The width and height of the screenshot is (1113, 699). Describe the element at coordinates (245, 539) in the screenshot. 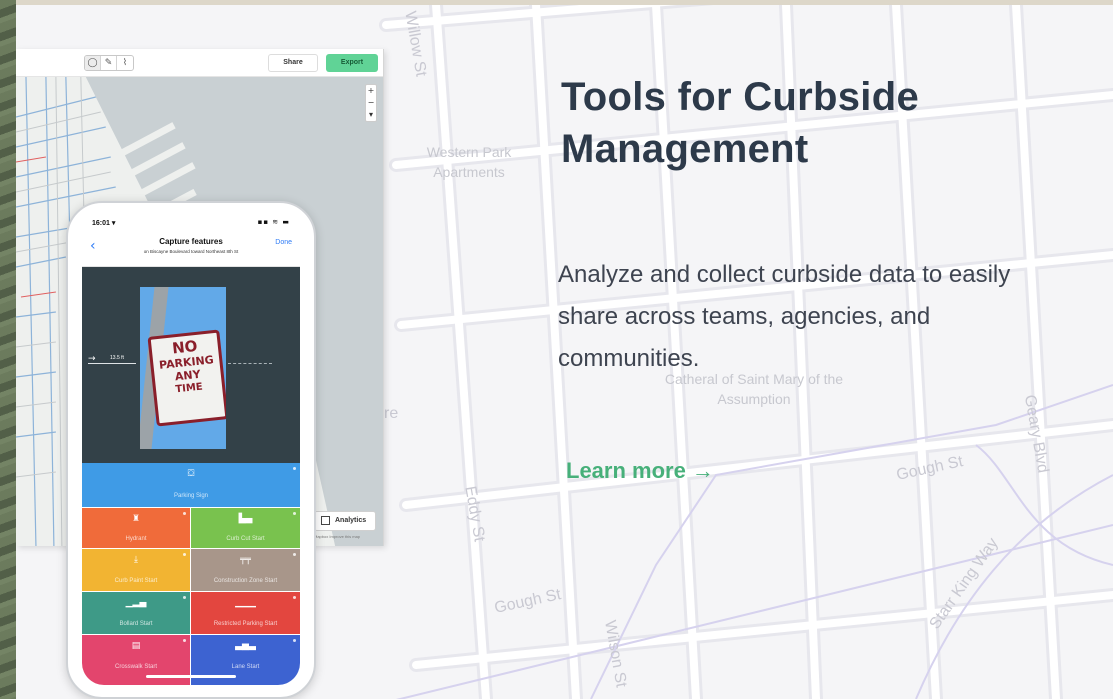

I see `tile-label: Curb Cut Start` at that location.